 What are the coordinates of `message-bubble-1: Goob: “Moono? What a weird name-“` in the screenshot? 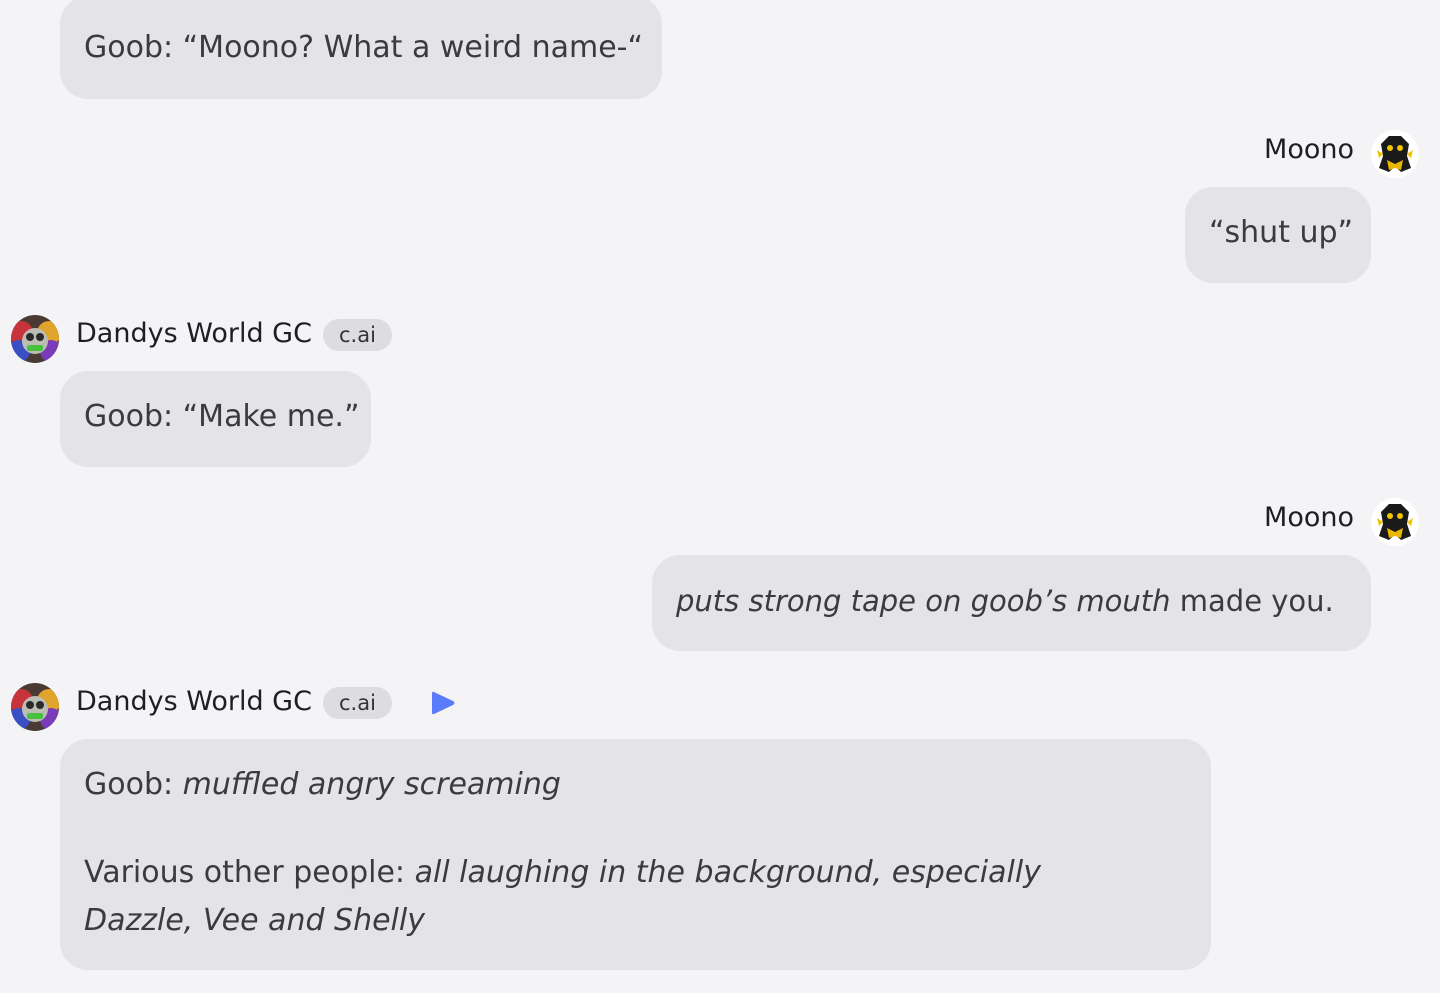 It's located at (361, 49).